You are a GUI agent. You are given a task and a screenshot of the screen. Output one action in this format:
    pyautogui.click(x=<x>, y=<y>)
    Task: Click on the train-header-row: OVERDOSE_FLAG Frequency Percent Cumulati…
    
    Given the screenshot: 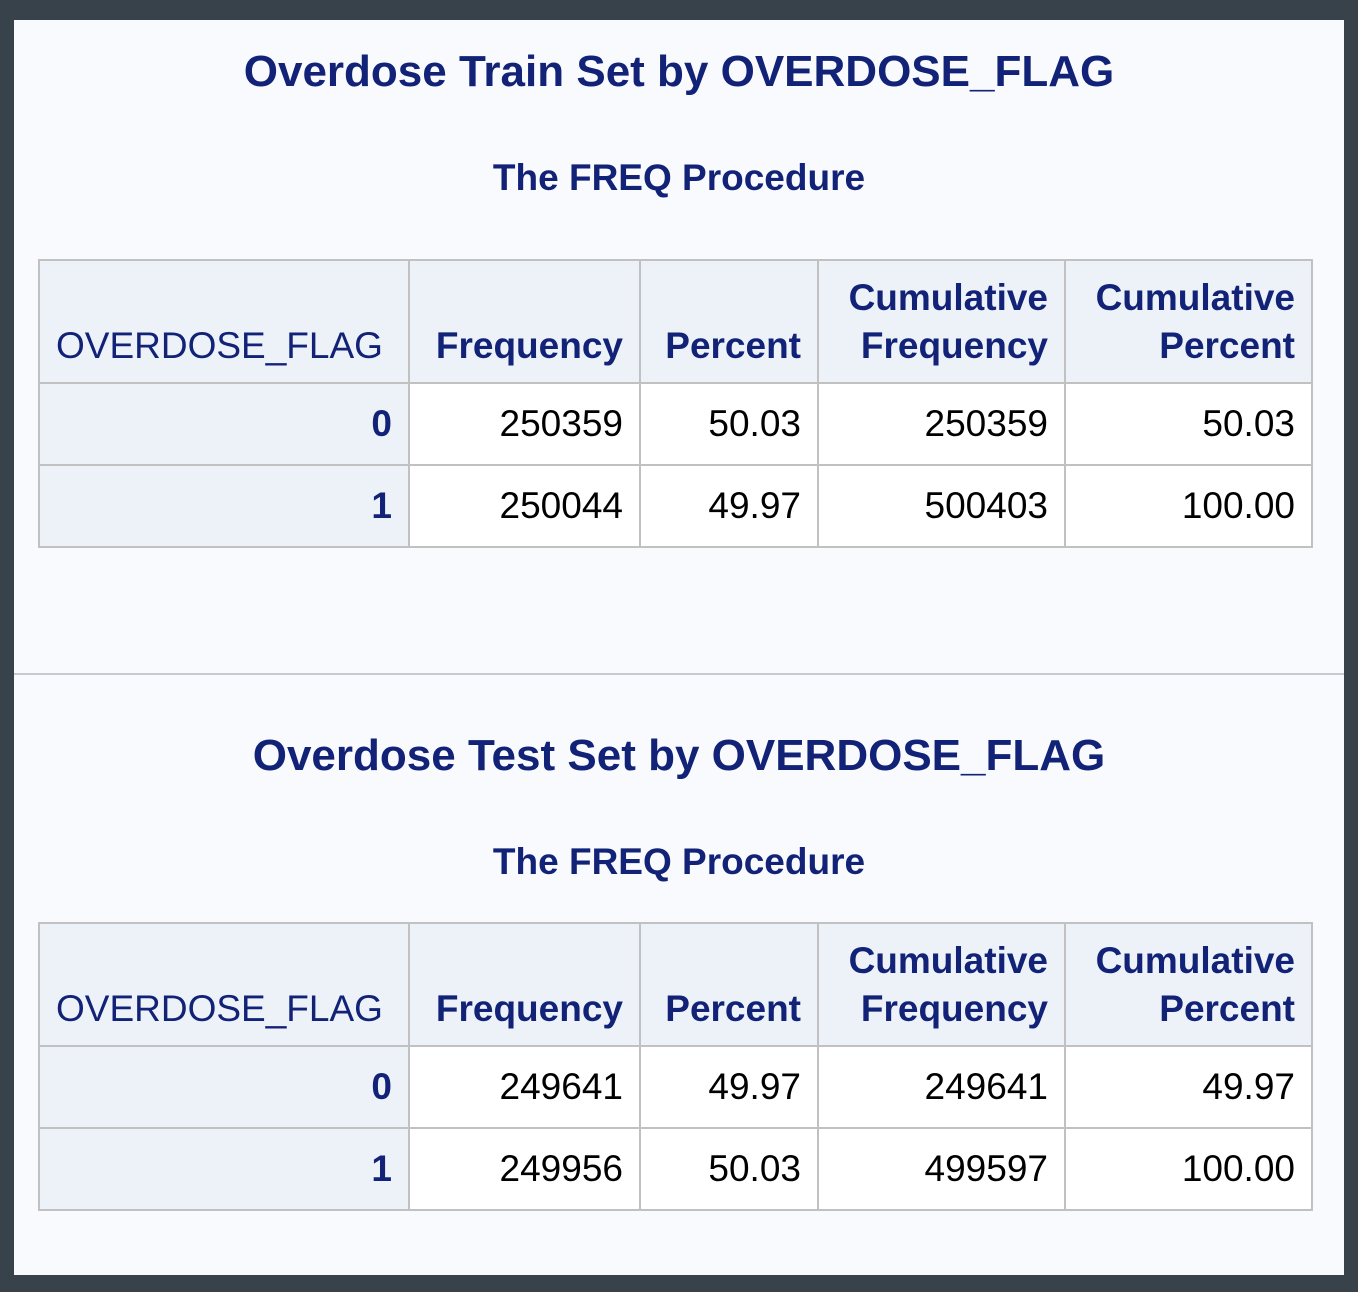 What is the action you would take?
    pyautogui.click(x=675, y=321)
    